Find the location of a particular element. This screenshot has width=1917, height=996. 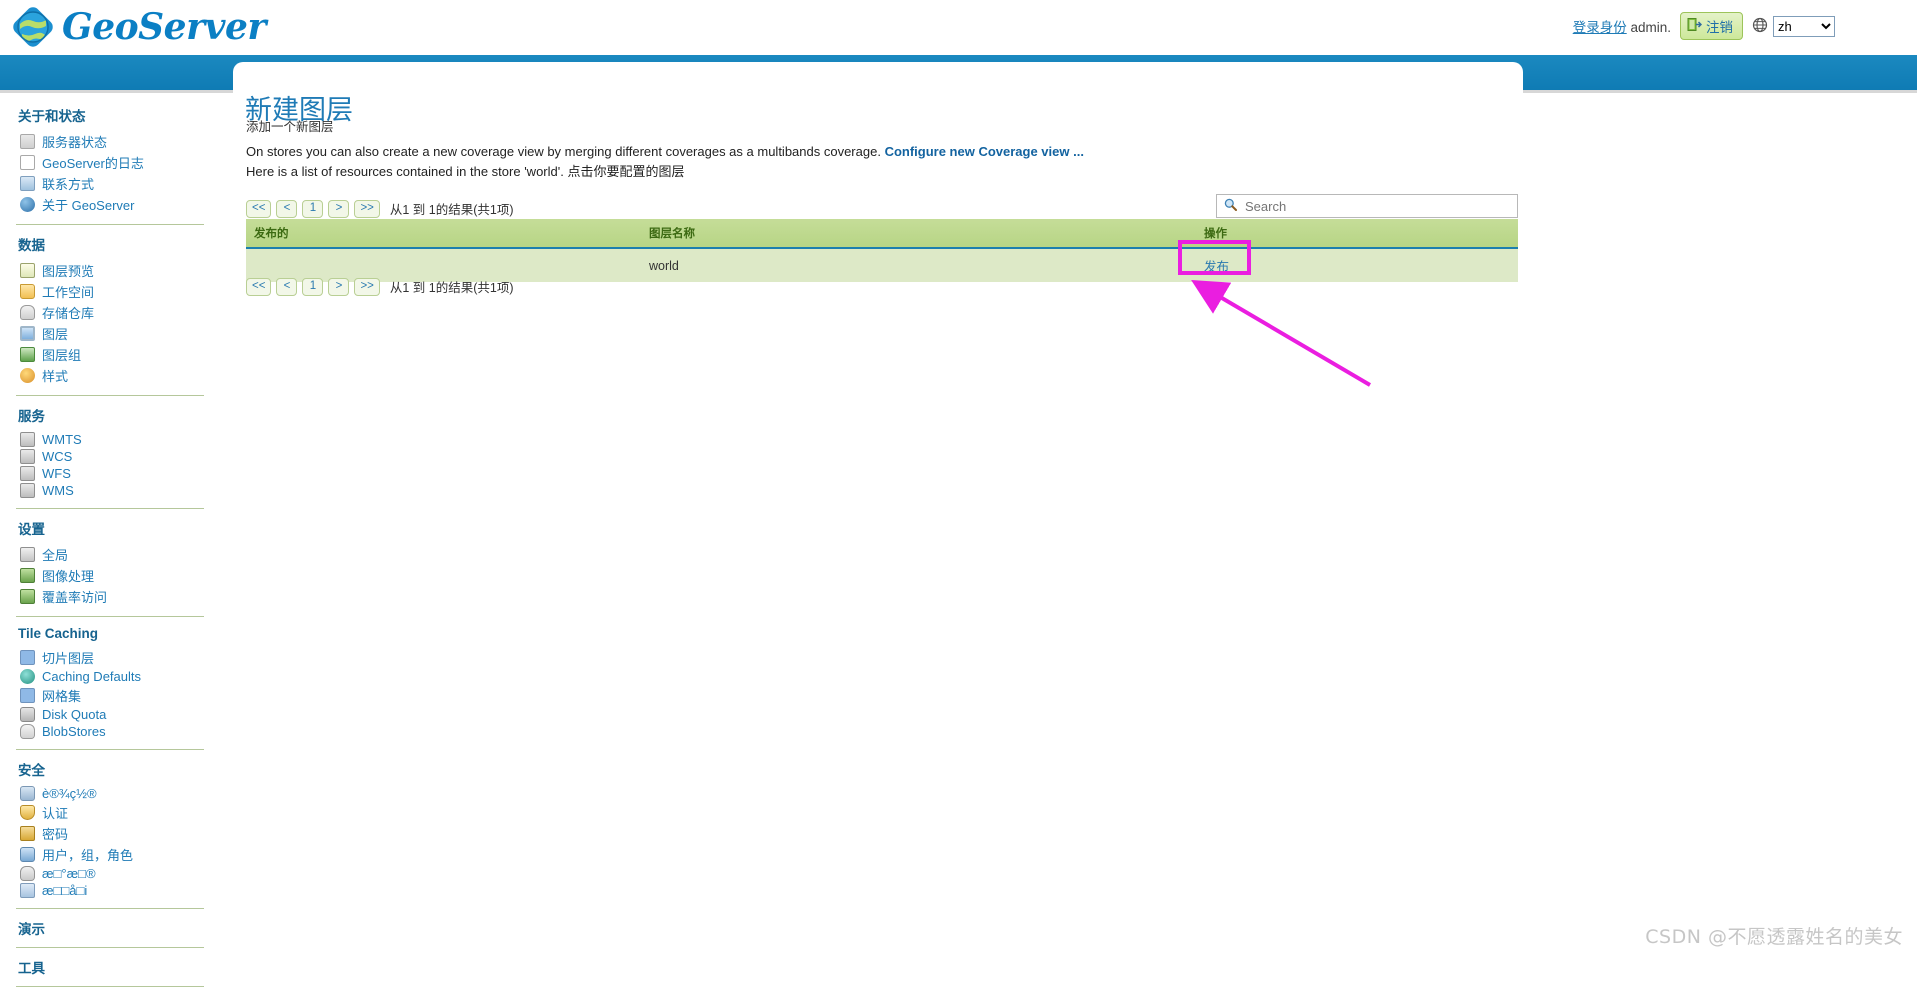

sidebar-item-blobstores: BlobStores is located at coordinates (121, 731).